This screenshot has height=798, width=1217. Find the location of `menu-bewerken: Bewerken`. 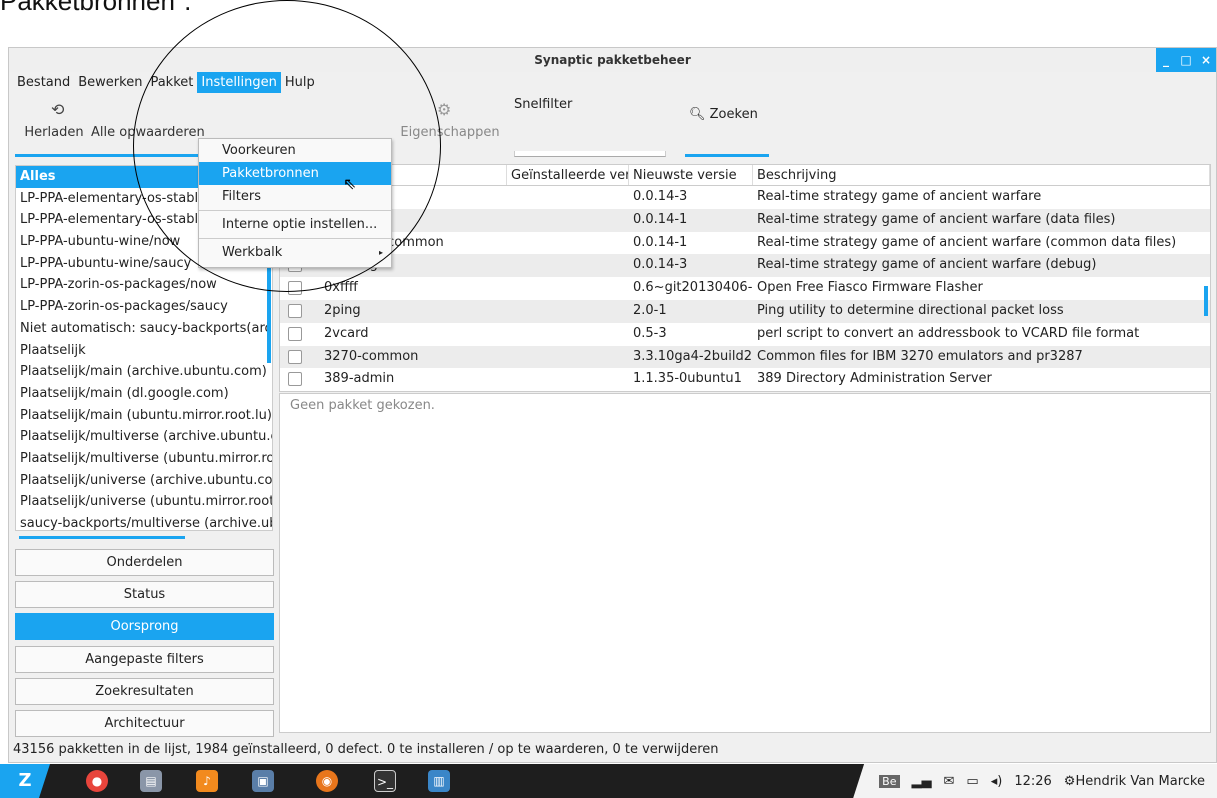

menu-bewerken: Bewerken is located at coordinates (110, 82).